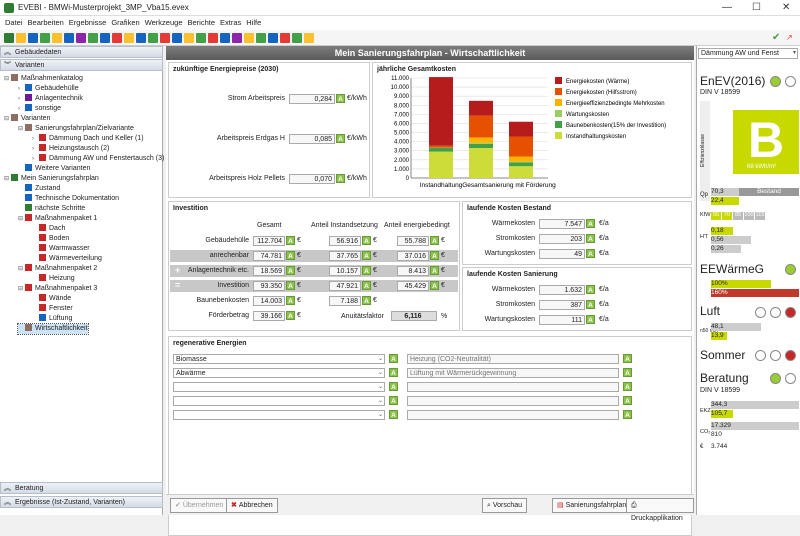 This screenshot has width=800, height=536. What do you see at coordinates (269, 241) in the screenshot?
I see `invest-field-v1: 112.704` at bounding box center [269, 241].